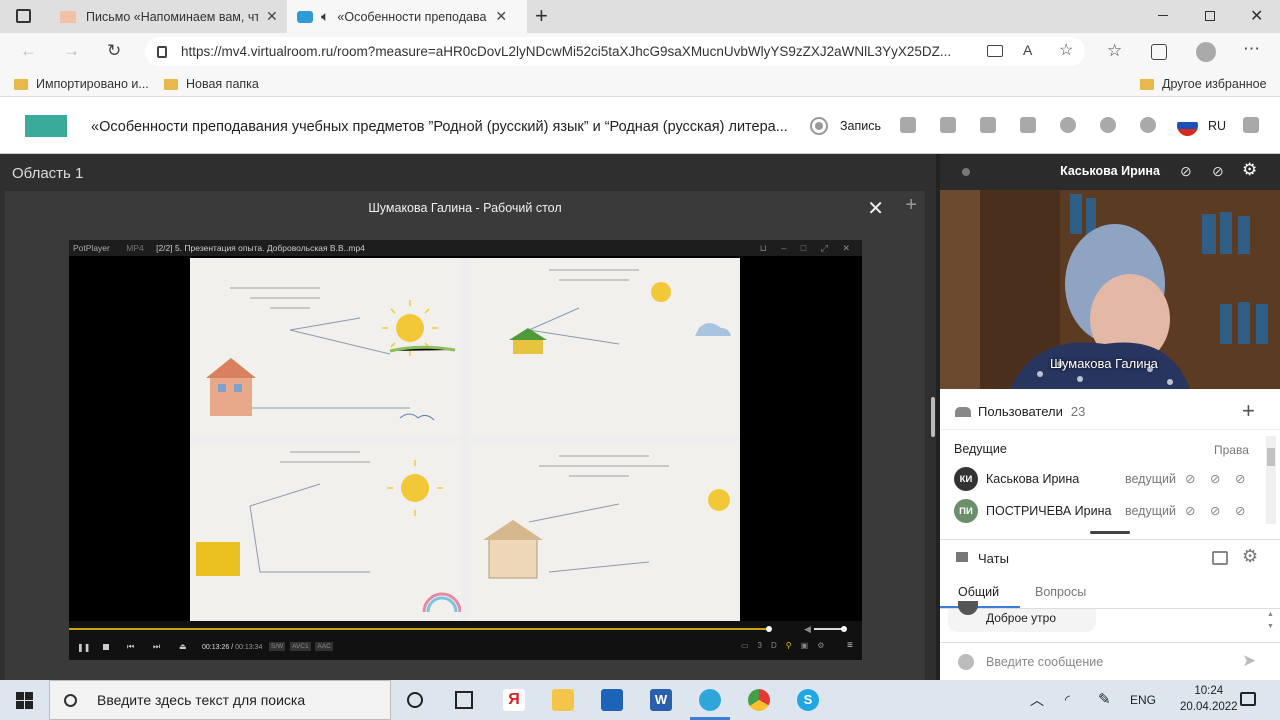  Describe the element at coordinates (1114, 51) in the screenshot. I see `favorites-icon: ☆` at that location.